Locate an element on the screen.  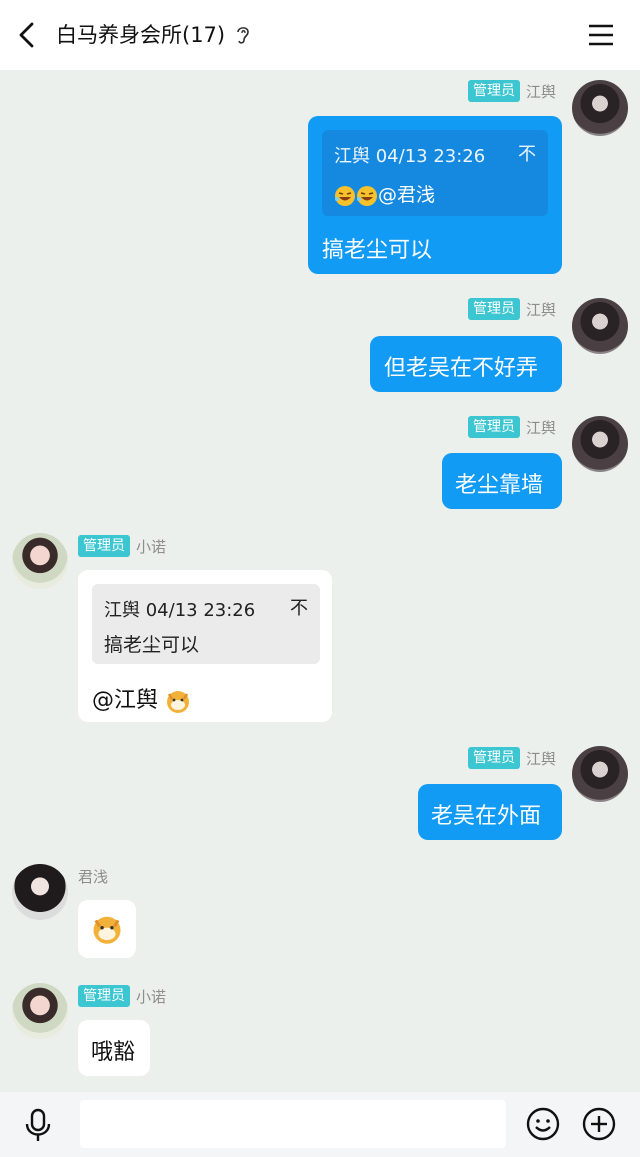
message-text: @江舆 is located at coordinates (141, 698).